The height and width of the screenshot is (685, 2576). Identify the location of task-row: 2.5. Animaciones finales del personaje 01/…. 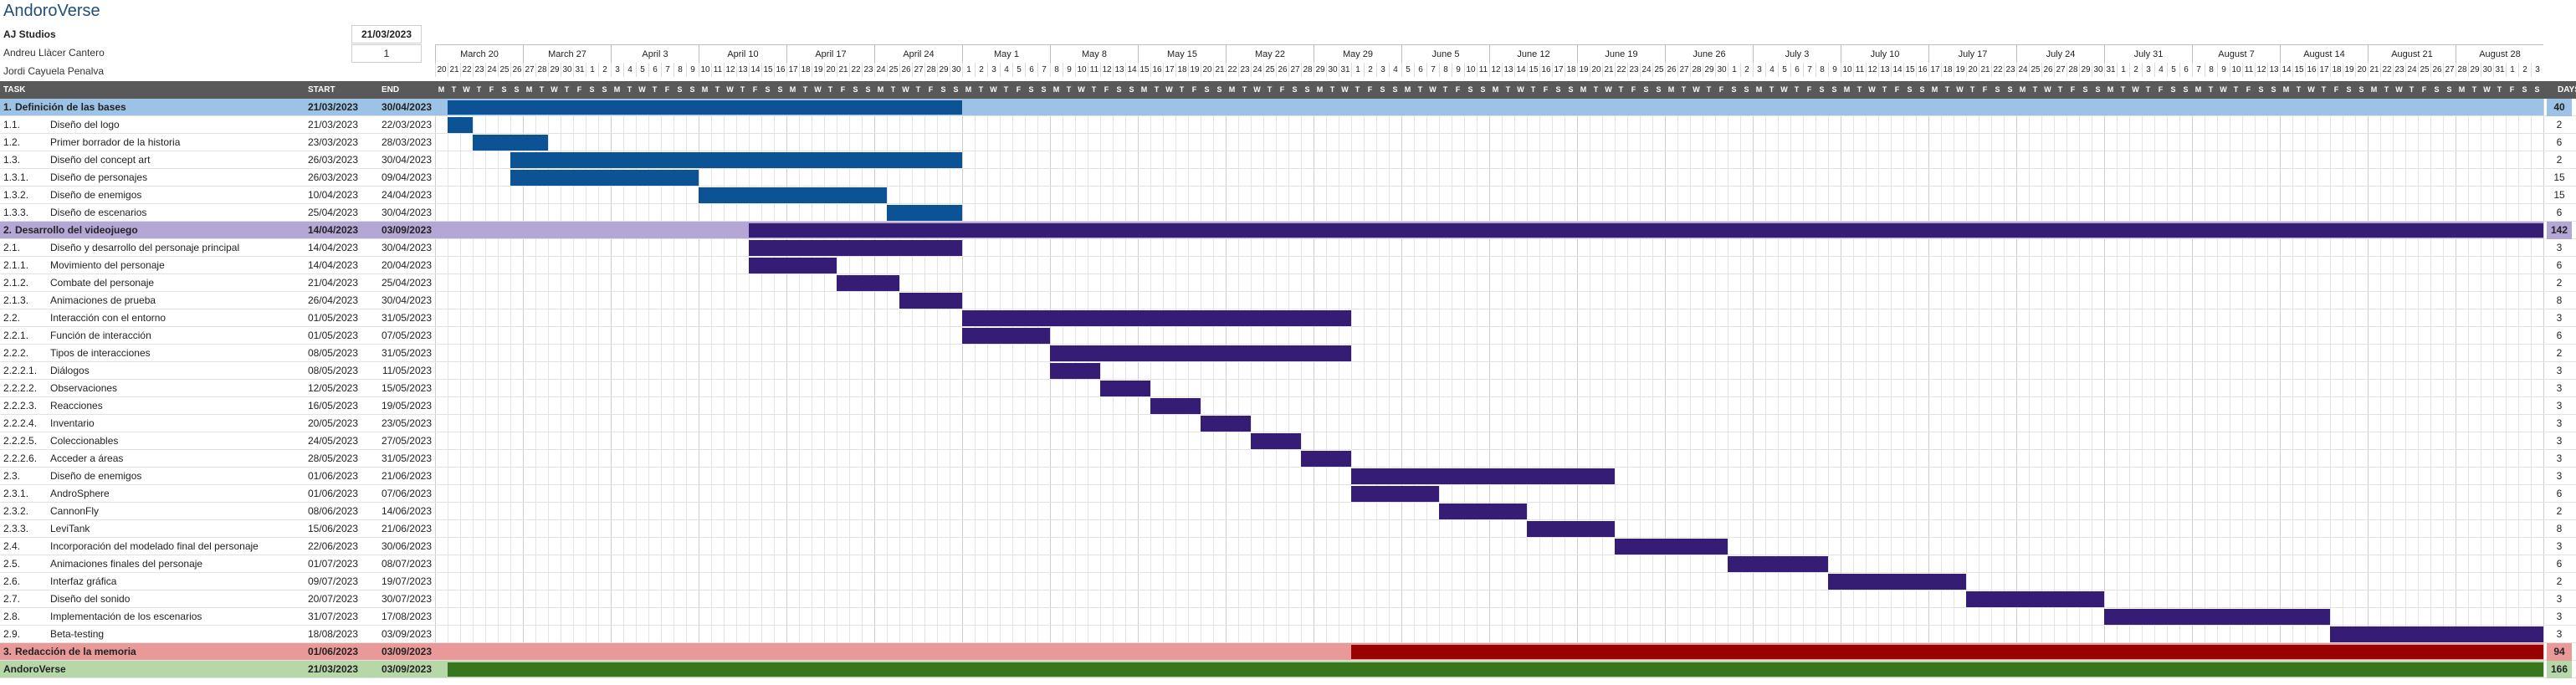
(1288, 564).